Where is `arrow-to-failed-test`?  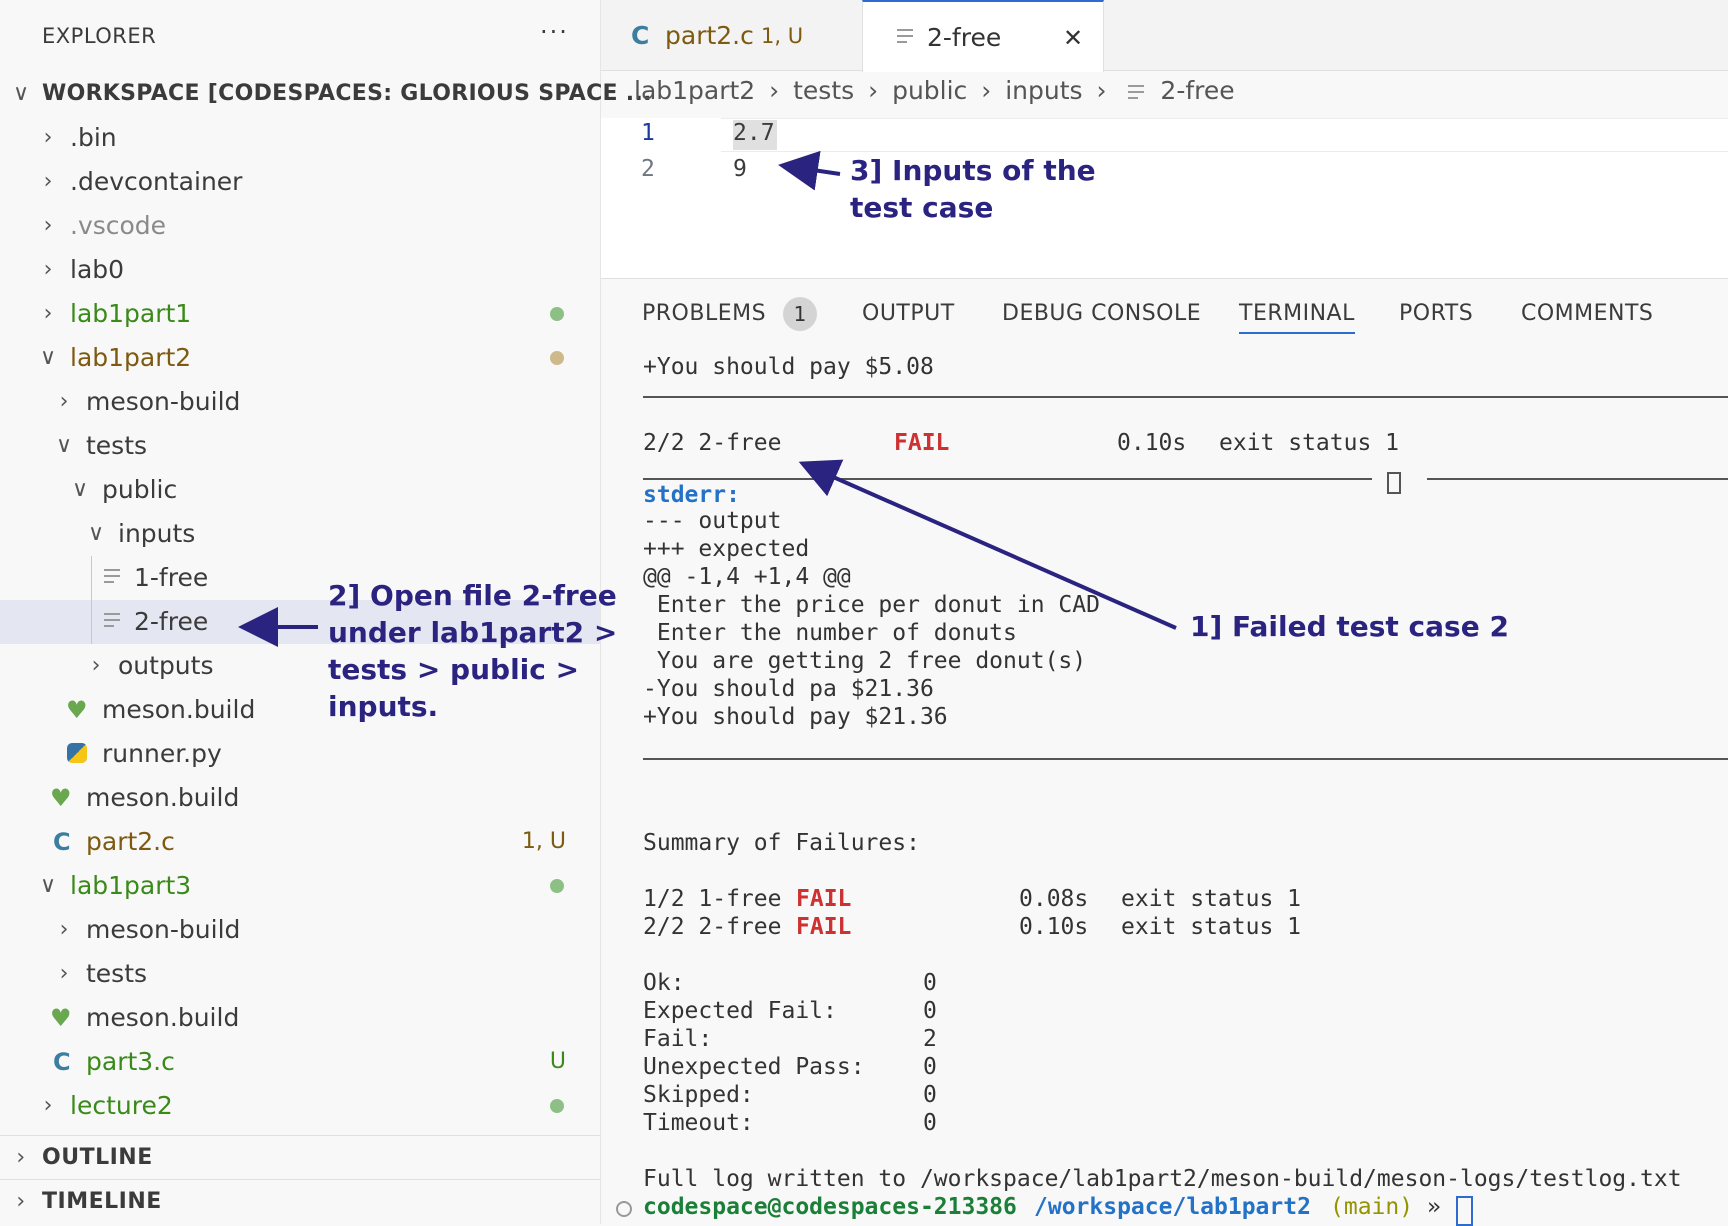 arrow-to-failed-test is located at coordinates (987, 544).